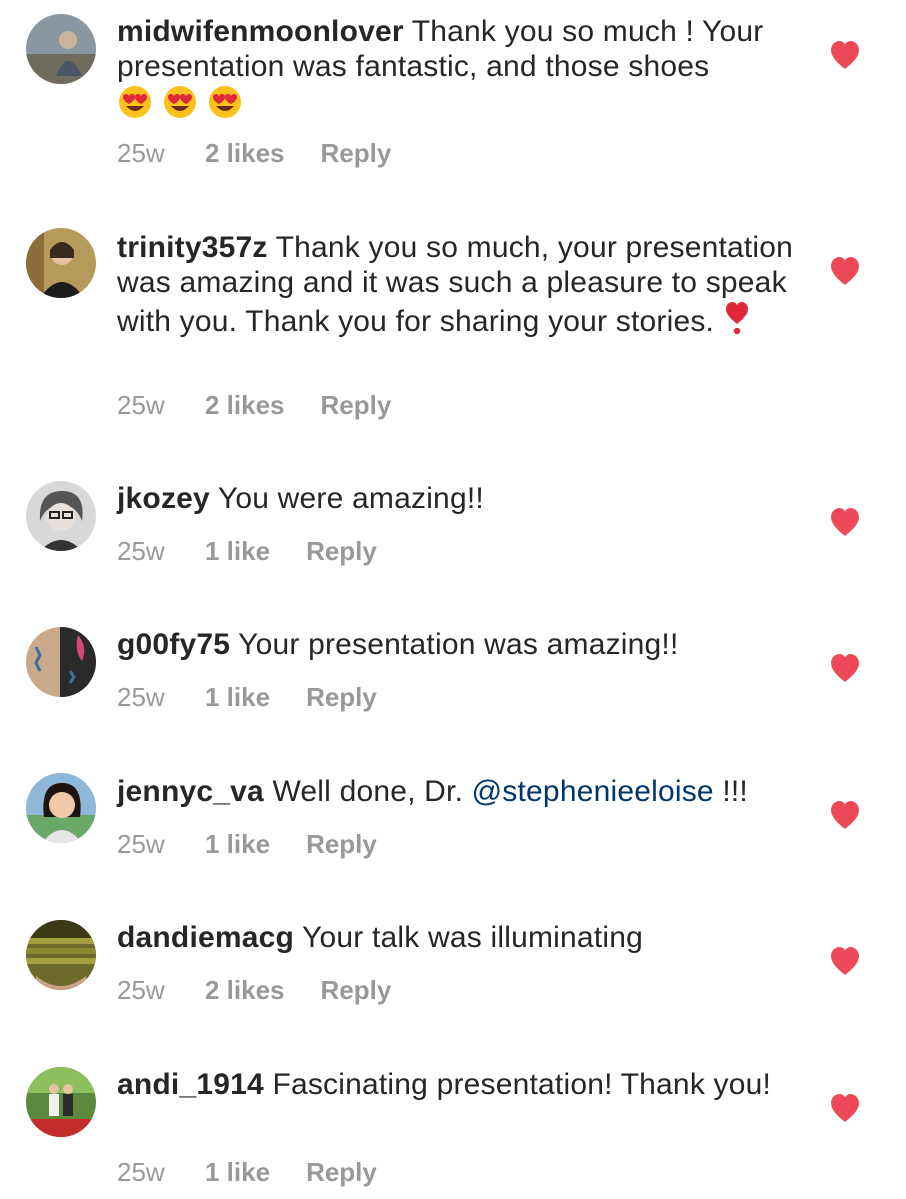 The width and height of the screenshot is (906, 1199). Describe the element at coordinates (192, 247) in the screenshot. I see `comment-username: trinity357z` at that location.